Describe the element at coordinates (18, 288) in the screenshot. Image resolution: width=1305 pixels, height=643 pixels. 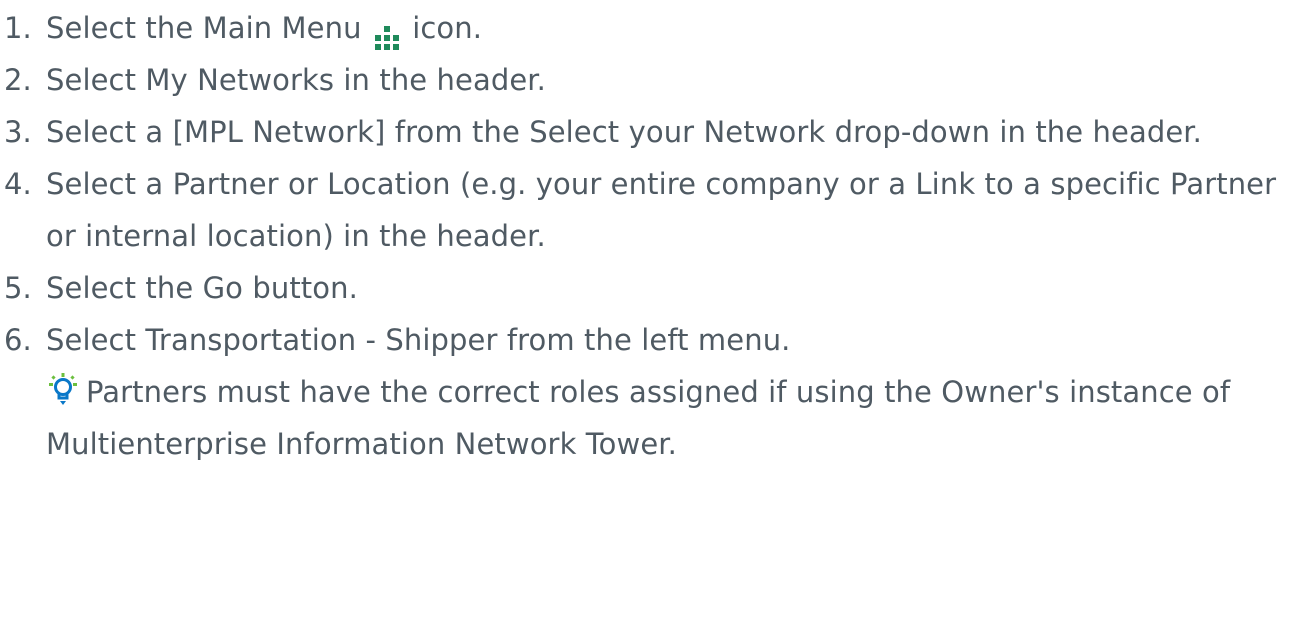
I see `step-number: 5.` at that location.